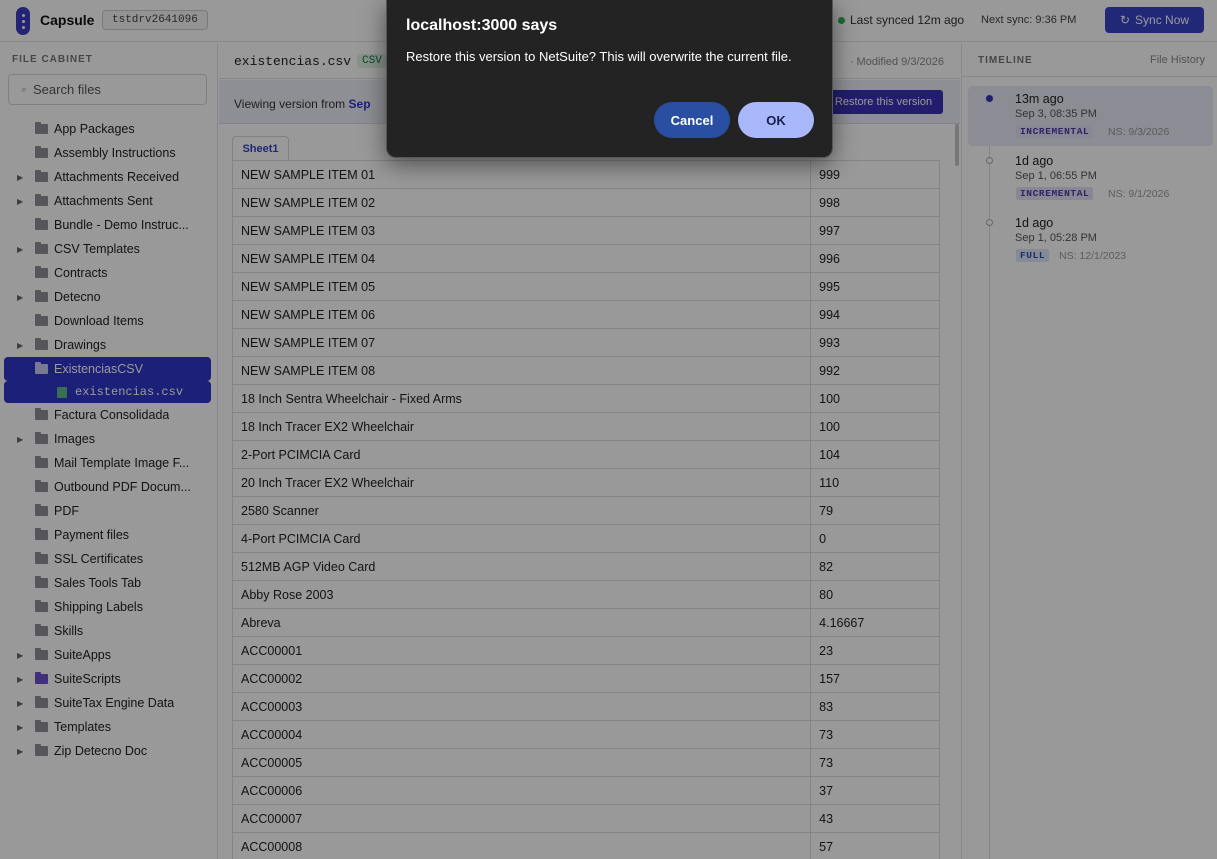 This screenshot has height=859, width=1217. Describe the element at coordinates (776, 120) in the screenshot. I see `dialog-ok-button: OK` at that location.